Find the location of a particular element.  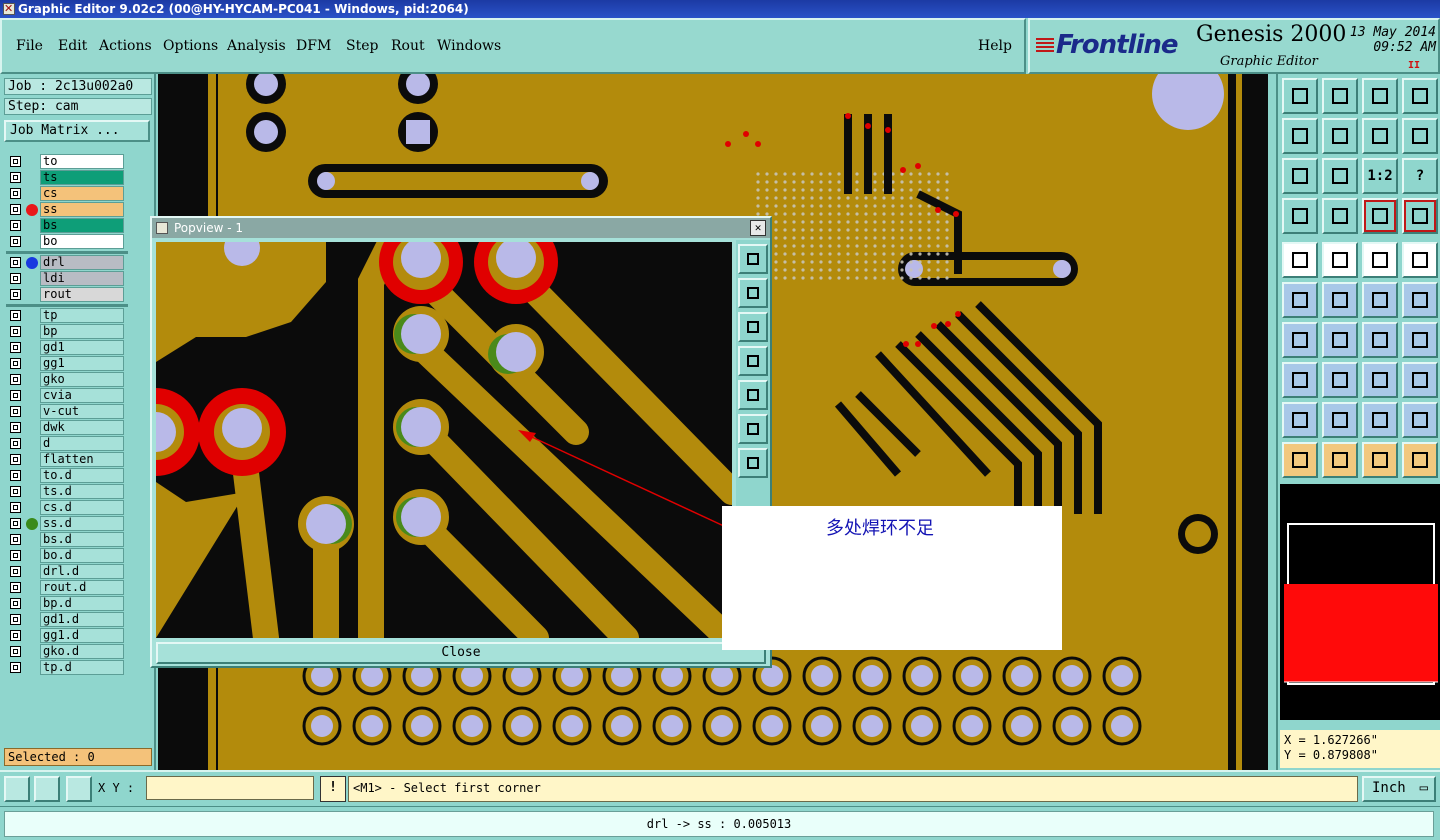

route-icon is located at coordinates (1420, 460).